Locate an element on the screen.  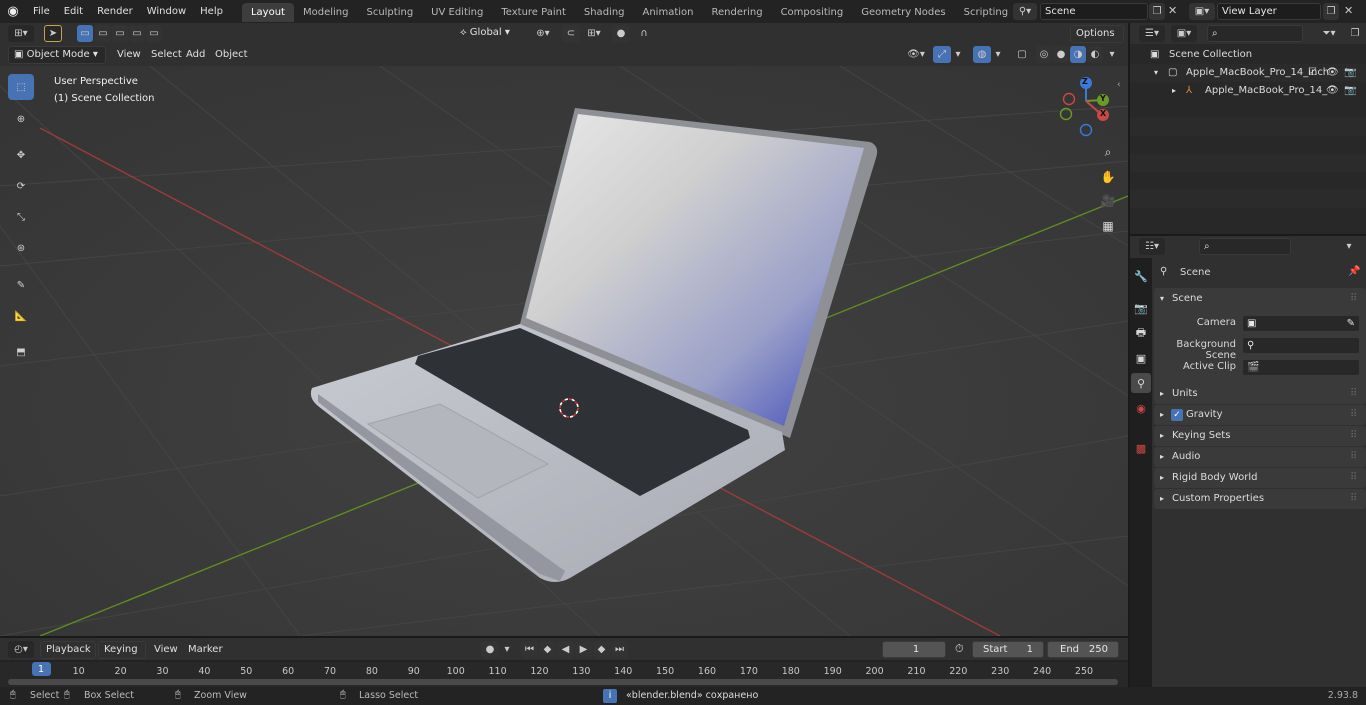
menu-add: Add is located at coordinates (195, 55).